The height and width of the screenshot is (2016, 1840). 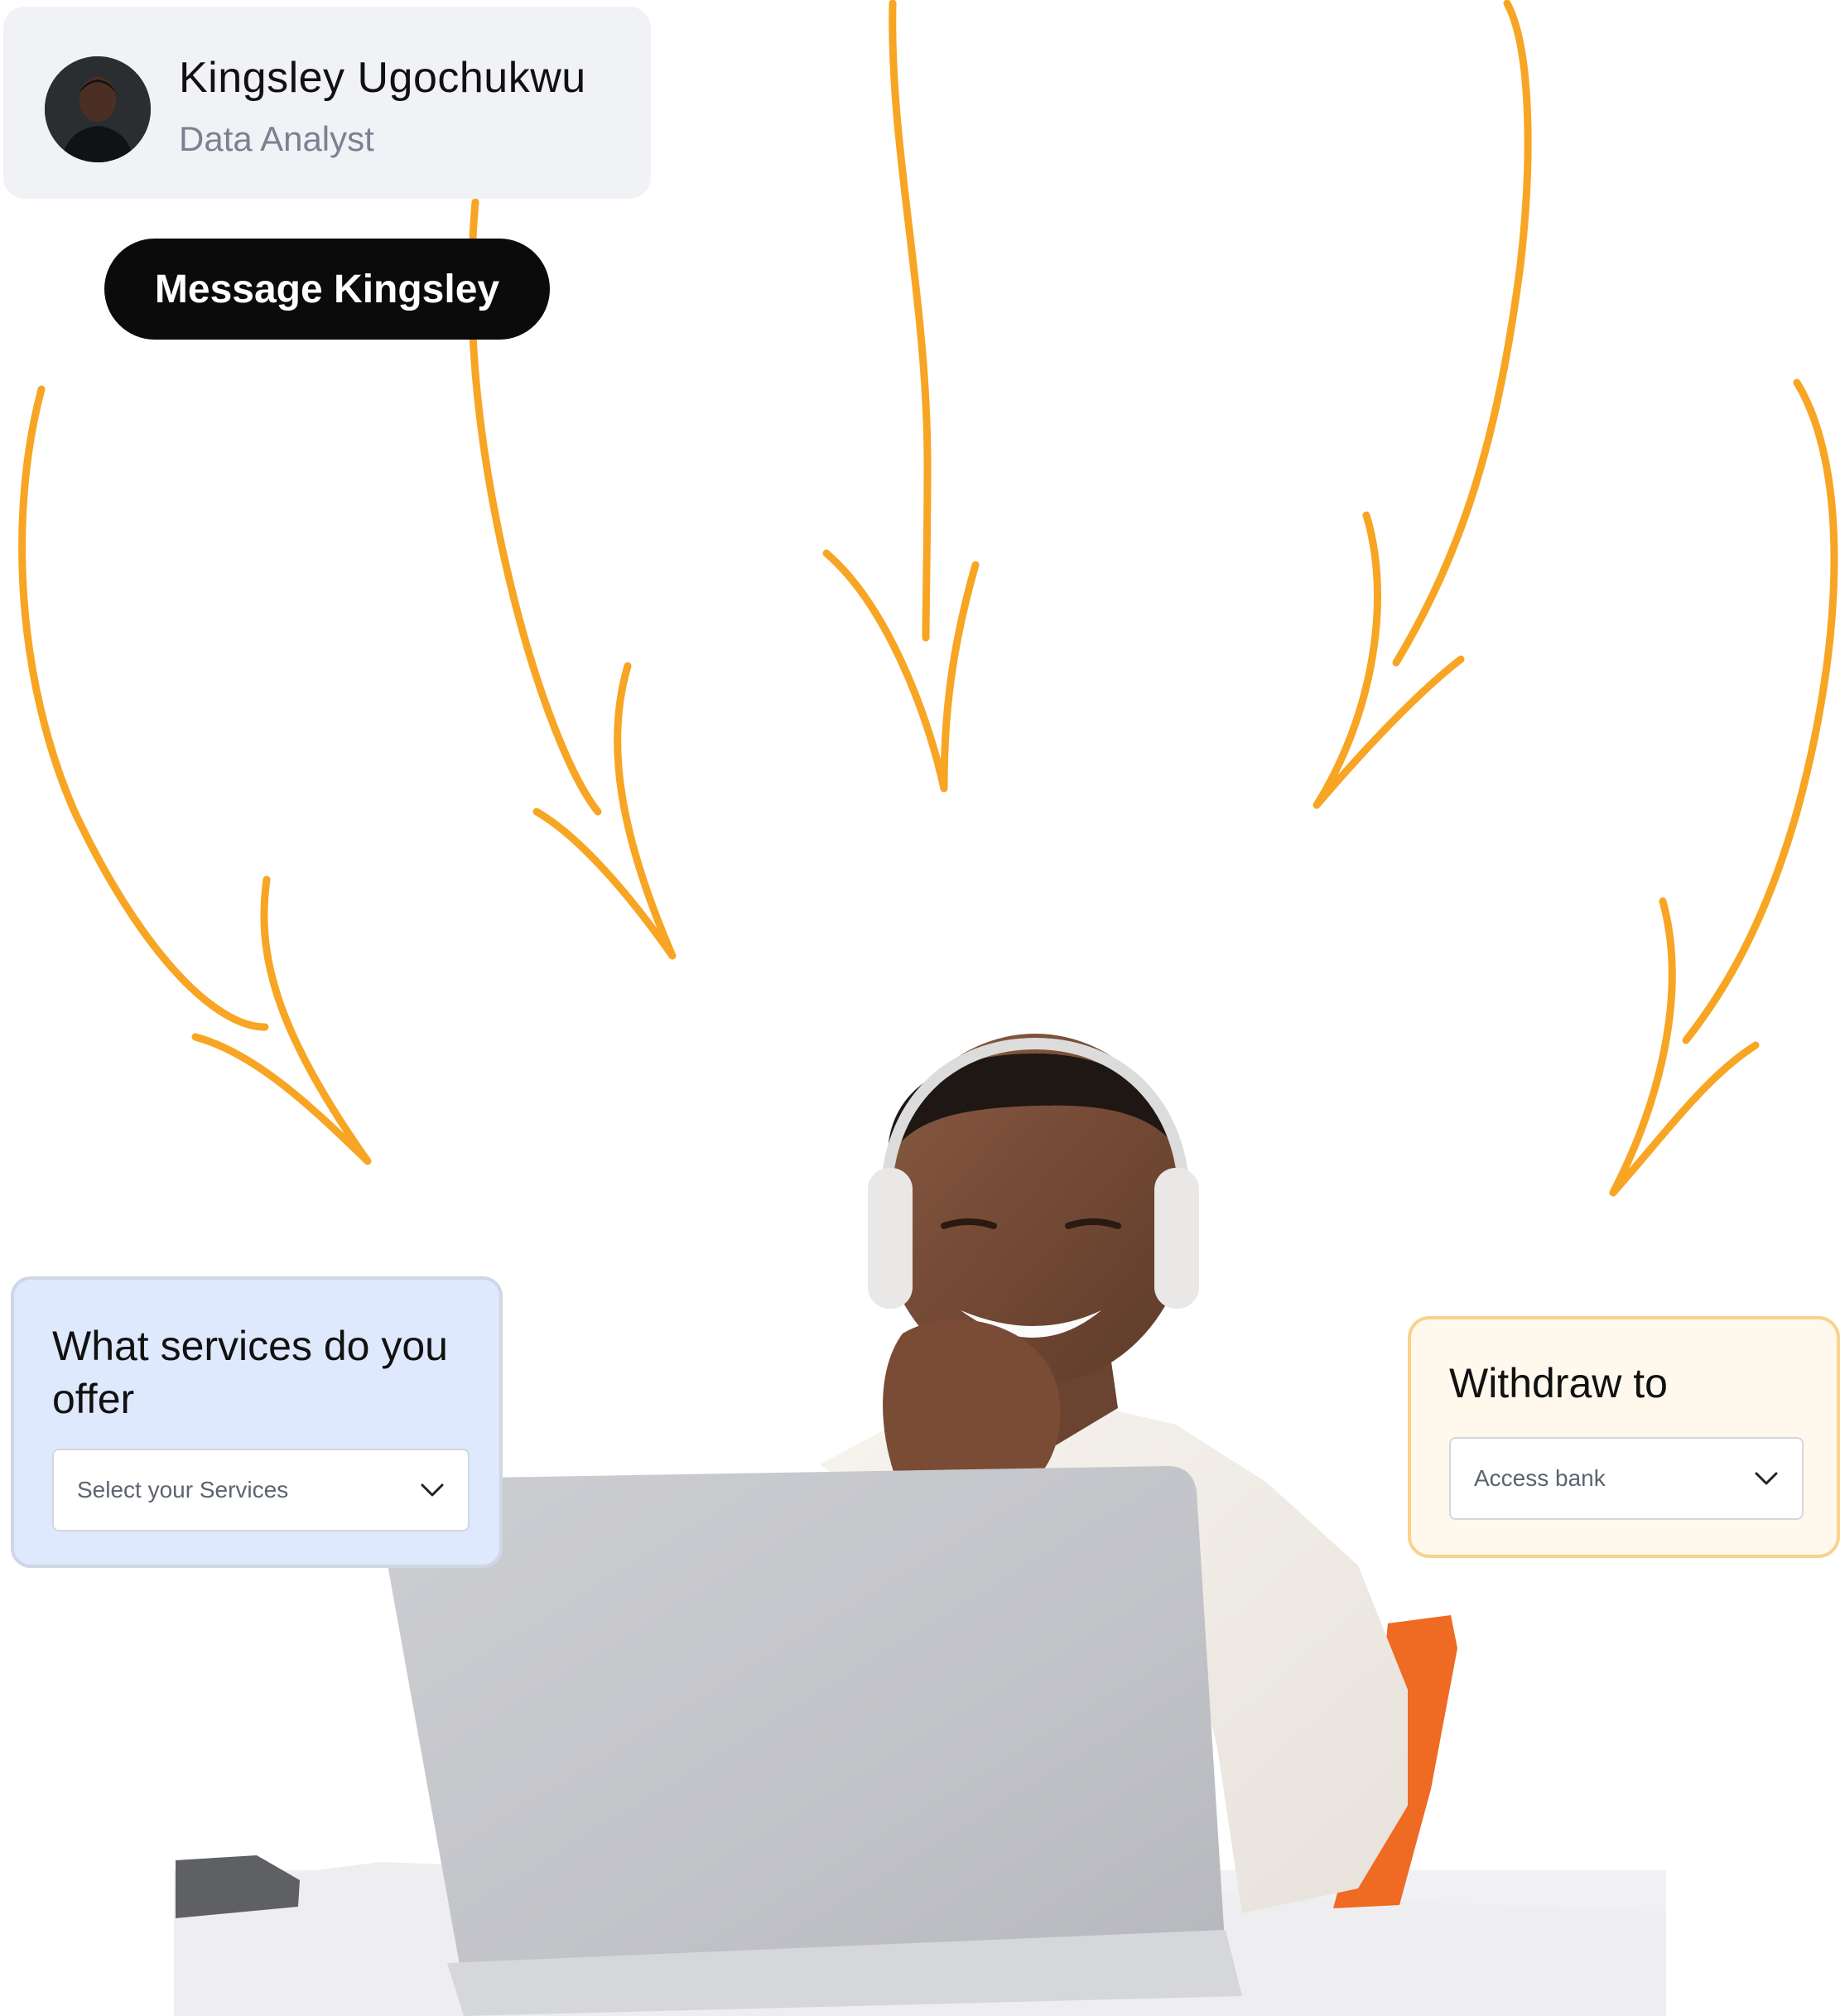 I want to click on services-select: Select your Services, so click(x=261, y=1490).